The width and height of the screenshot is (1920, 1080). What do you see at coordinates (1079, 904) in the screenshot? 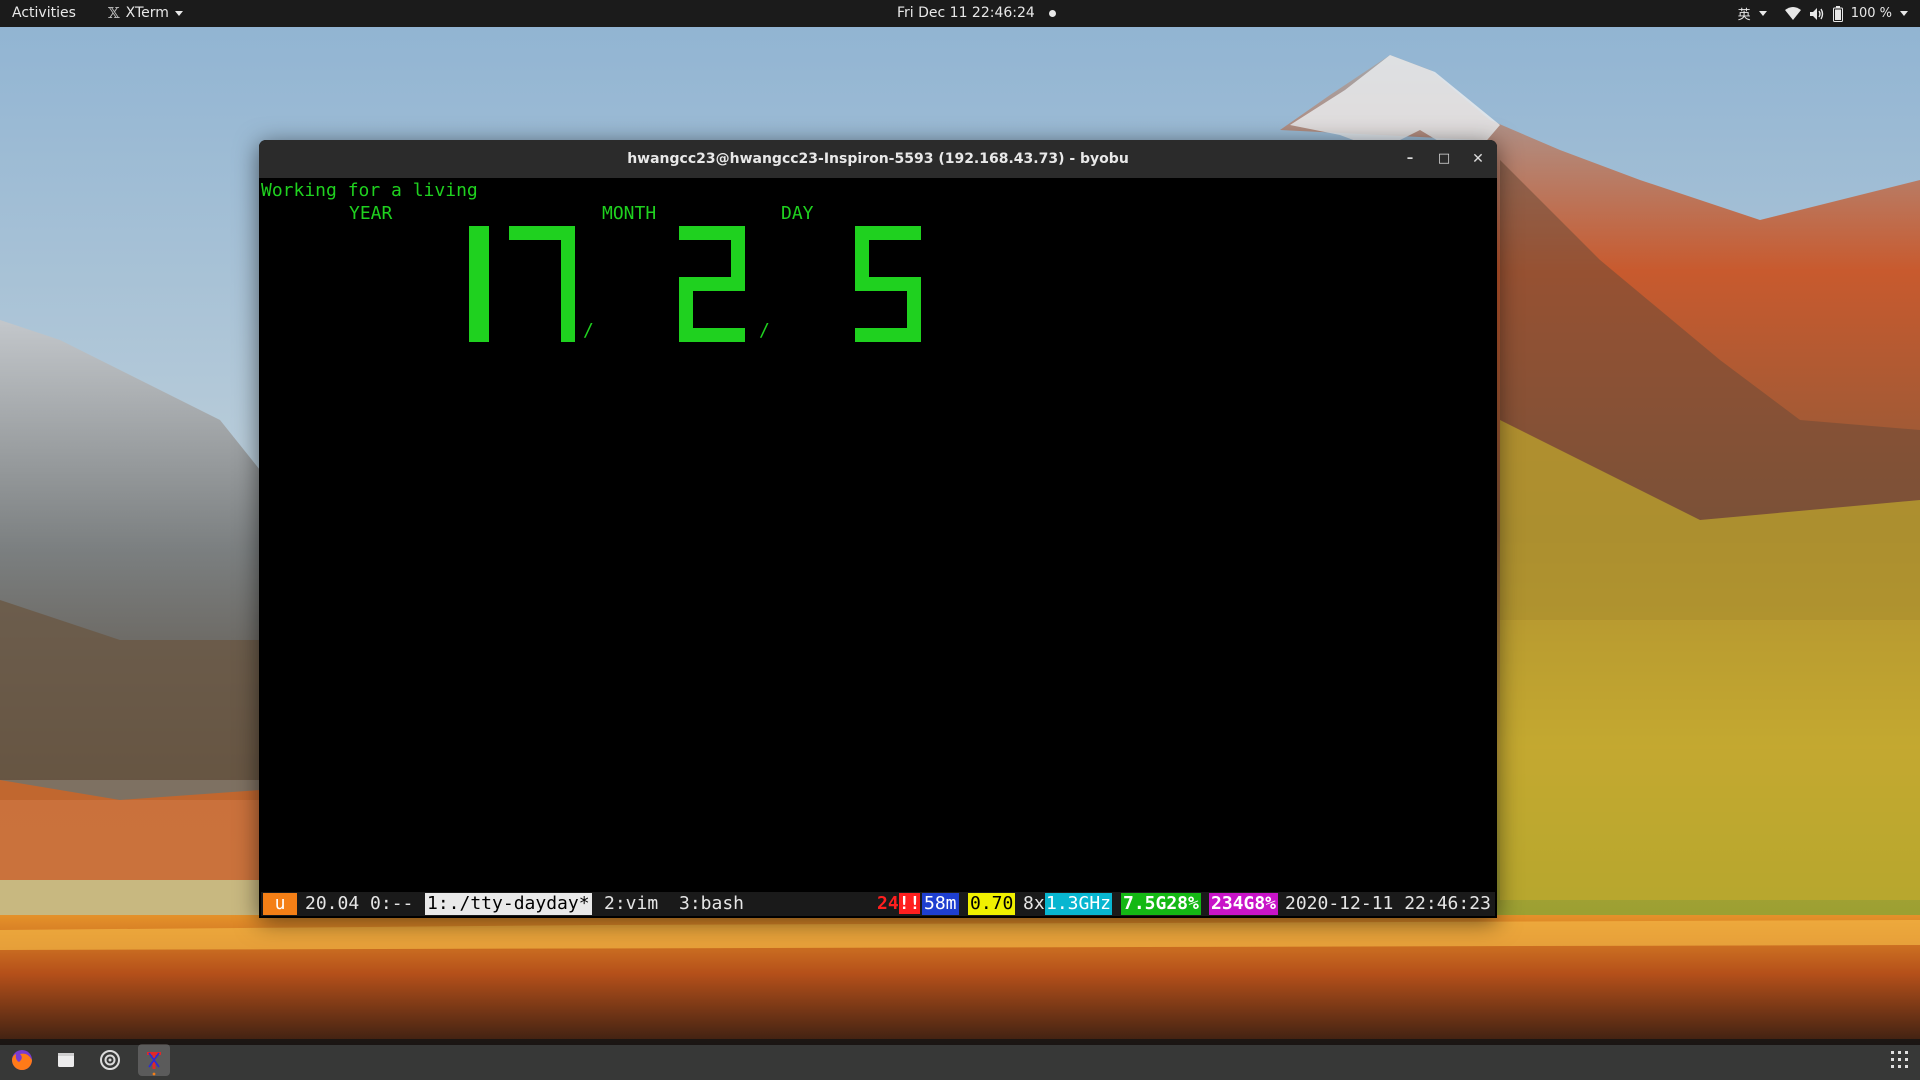
I see `cpu-frequency: 1.3GHz` at bounding box center [1079, 904].